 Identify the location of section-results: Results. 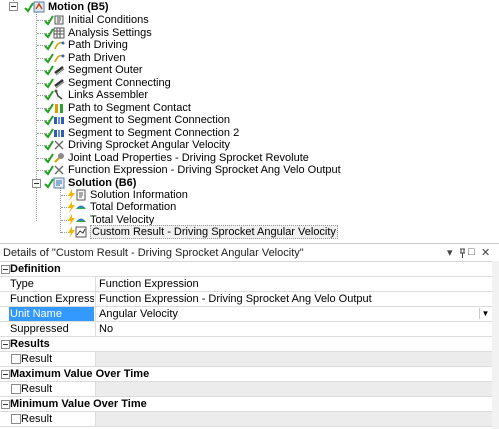
(246, 344).